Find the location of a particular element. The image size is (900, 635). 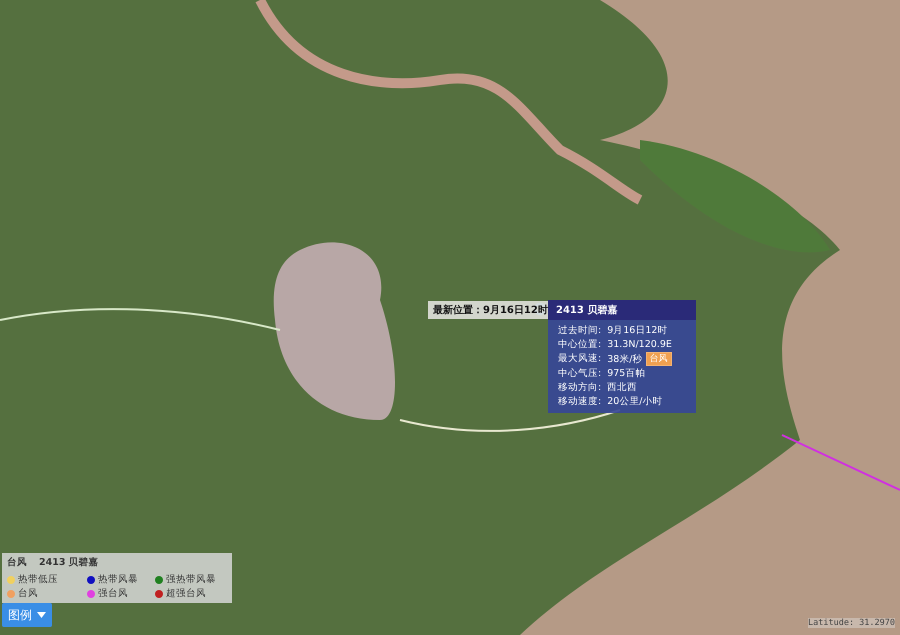

intensity-badge: 台风 is located at coordinates (659, 359).